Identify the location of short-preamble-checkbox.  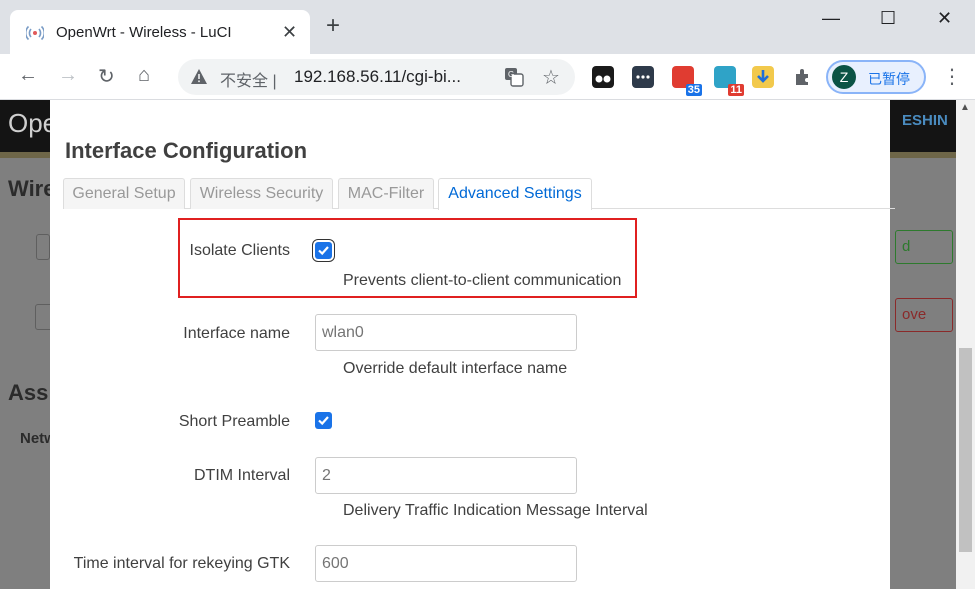
(323, 420).